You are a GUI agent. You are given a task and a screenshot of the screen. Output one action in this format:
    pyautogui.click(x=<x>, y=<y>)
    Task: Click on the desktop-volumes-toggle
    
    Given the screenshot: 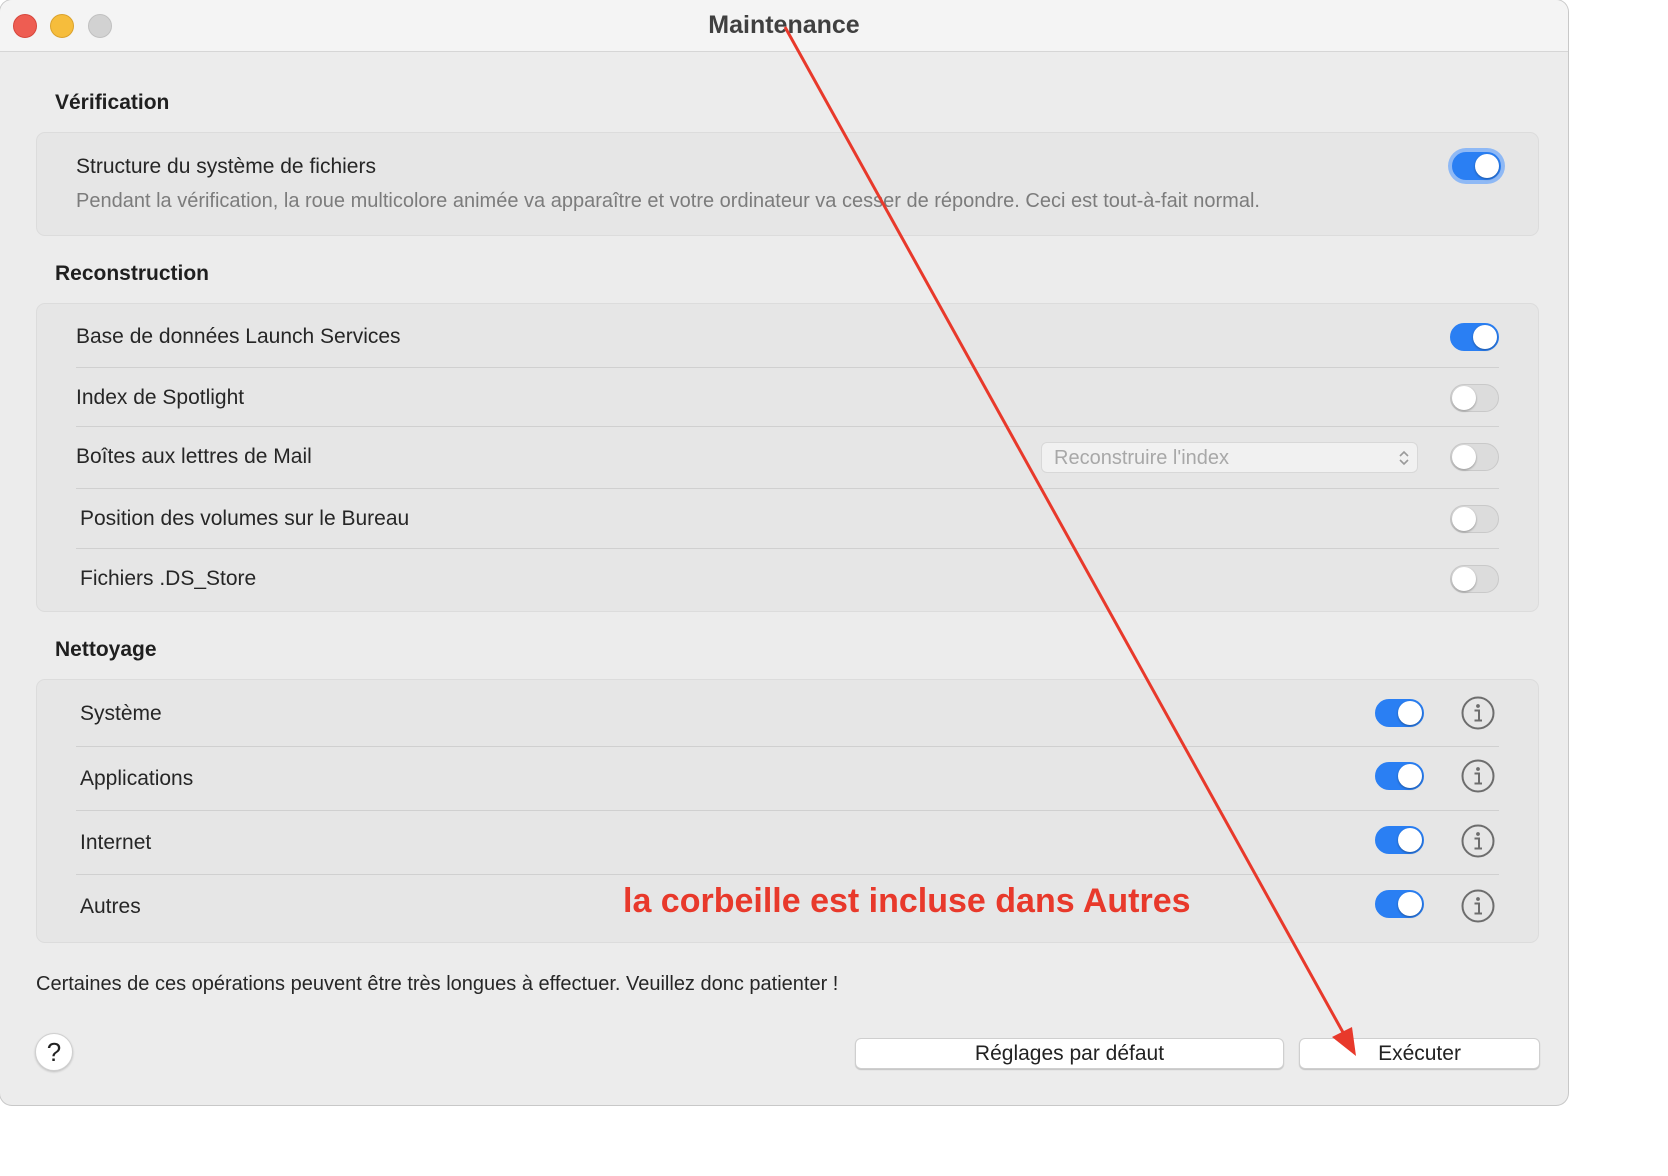 What is the action you would take?
    pyautogui.click(x=1474, y=519)
    